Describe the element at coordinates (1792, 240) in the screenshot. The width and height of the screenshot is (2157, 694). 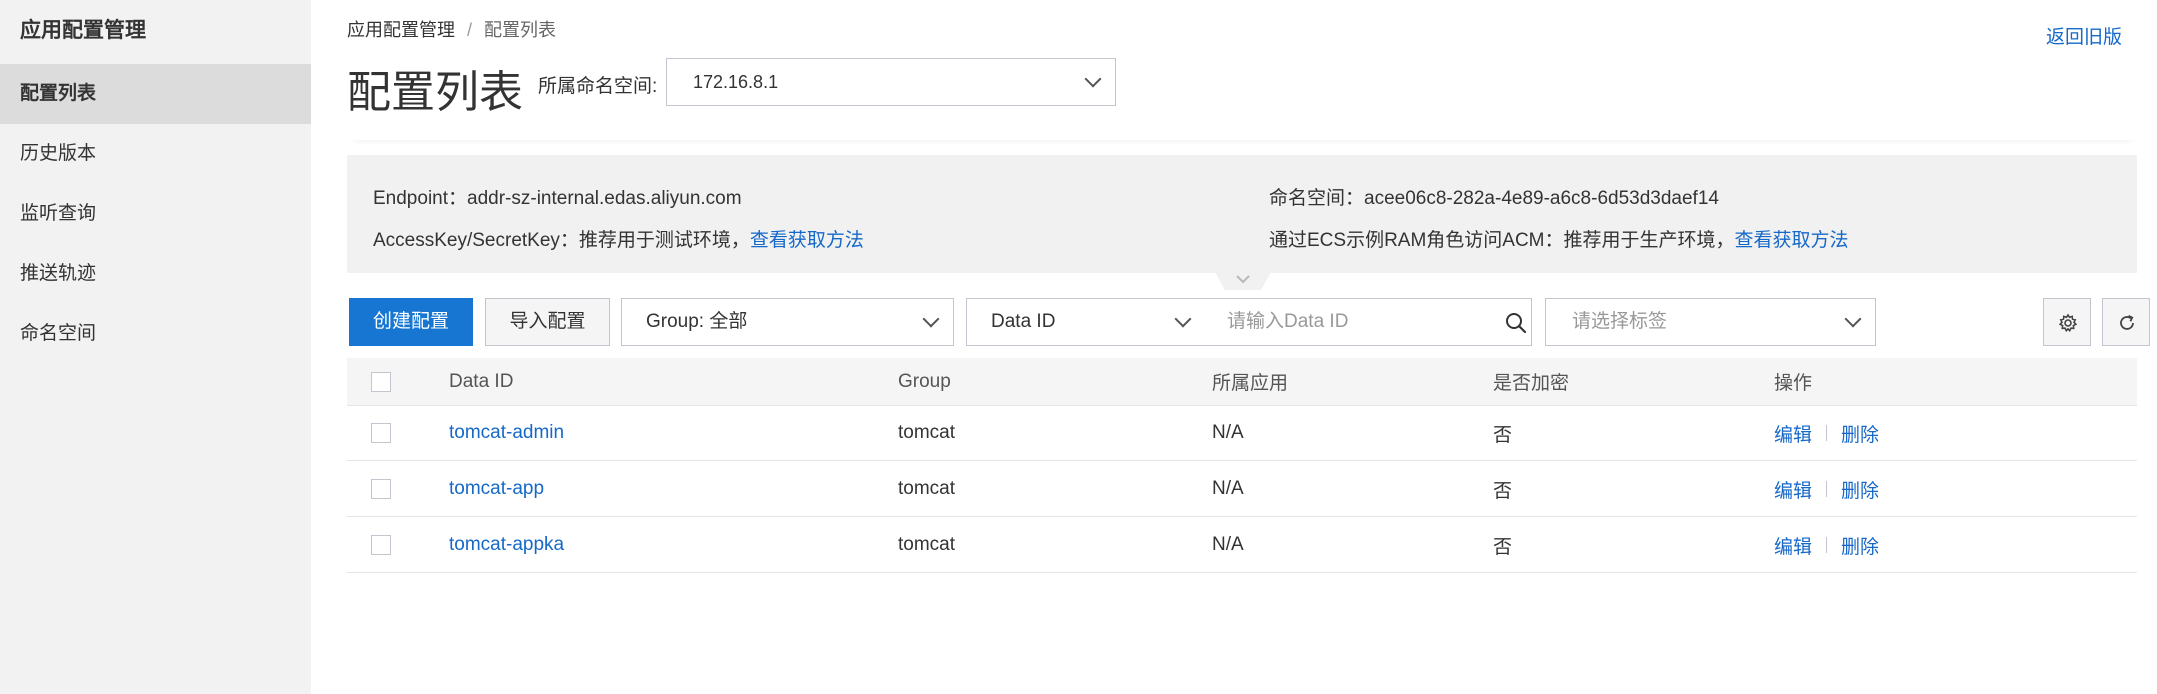
I see `ecs-ram-help-link: 查看获取方法` at that location.